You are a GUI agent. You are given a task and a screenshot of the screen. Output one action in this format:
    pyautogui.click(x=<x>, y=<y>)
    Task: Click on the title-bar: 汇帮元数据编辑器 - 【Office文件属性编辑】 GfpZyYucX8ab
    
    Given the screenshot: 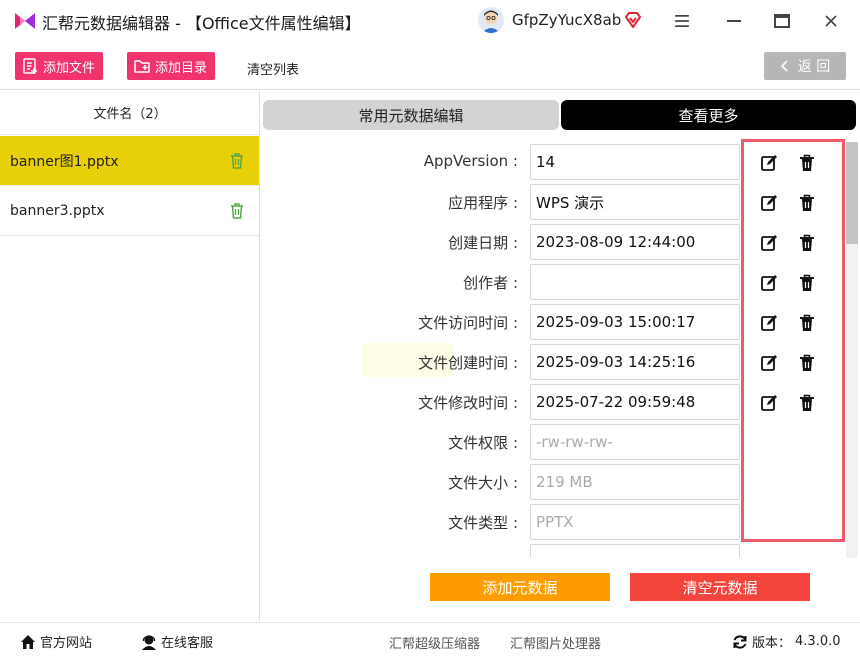 What is the action you would take?
    pyautogui.click(x=430, y=21)
    